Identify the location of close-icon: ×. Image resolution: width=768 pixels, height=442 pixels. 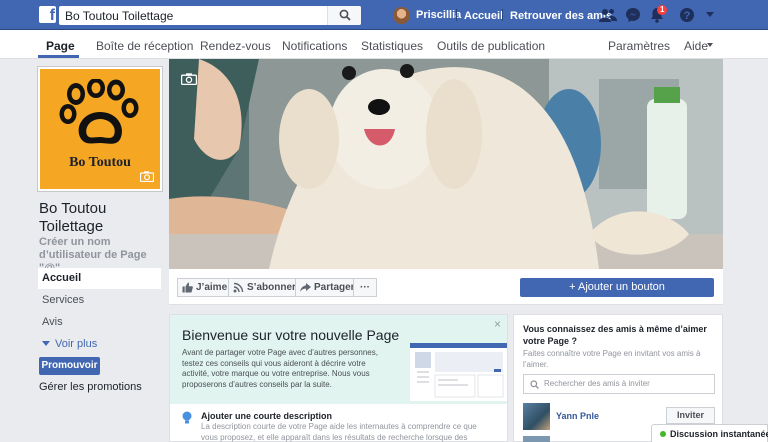
(497, 324).